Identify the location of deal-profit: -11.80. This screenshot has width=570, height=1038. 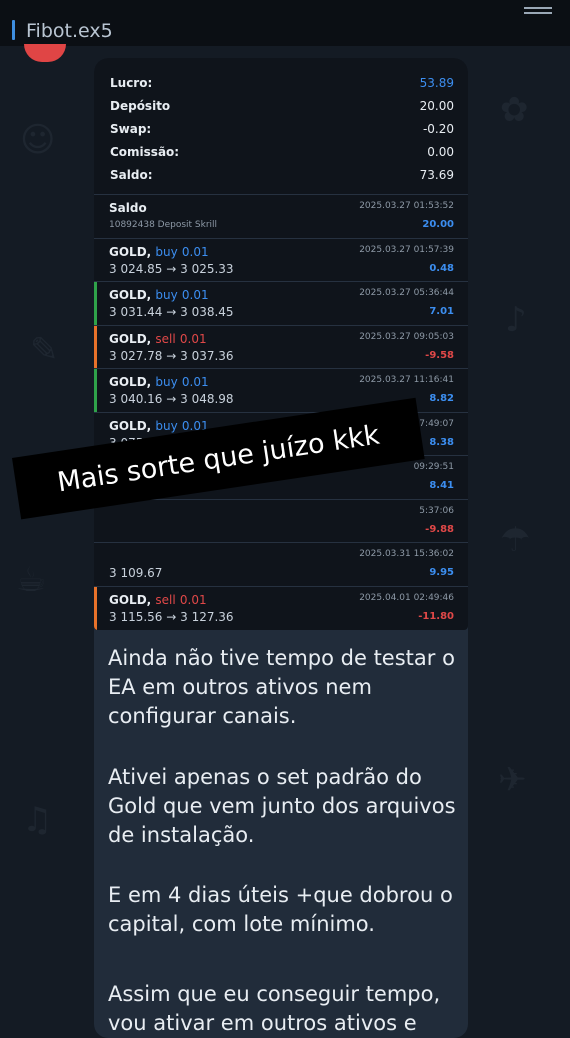
(436, 616).